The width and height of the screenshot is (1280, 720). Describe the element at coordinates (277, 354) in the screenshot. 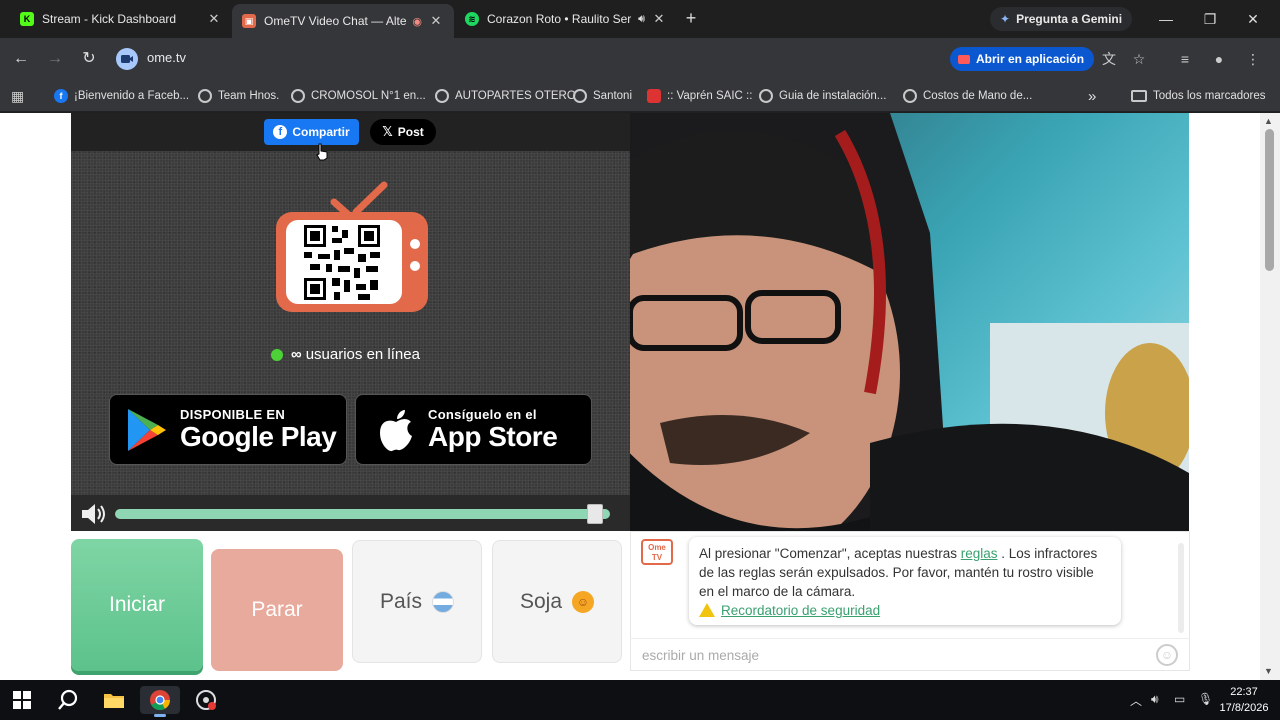

I see `online-dot-icon` at that location.